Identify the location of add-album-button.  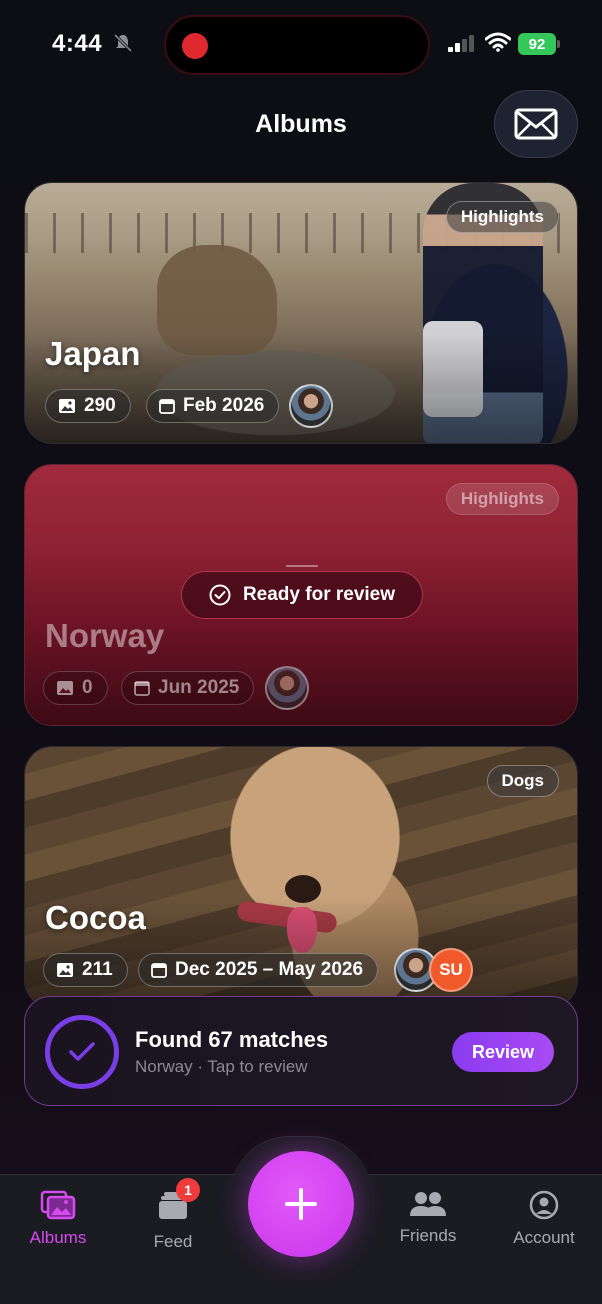
(301, 1204).